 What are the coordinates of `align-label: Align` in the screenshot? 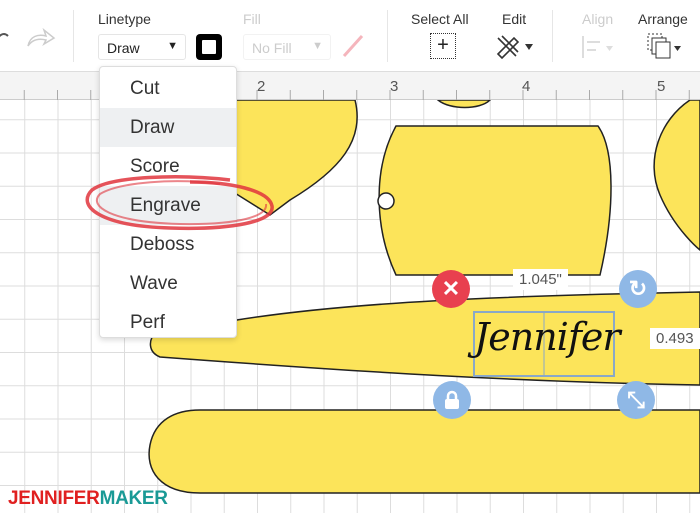 It's located at (598, 19).